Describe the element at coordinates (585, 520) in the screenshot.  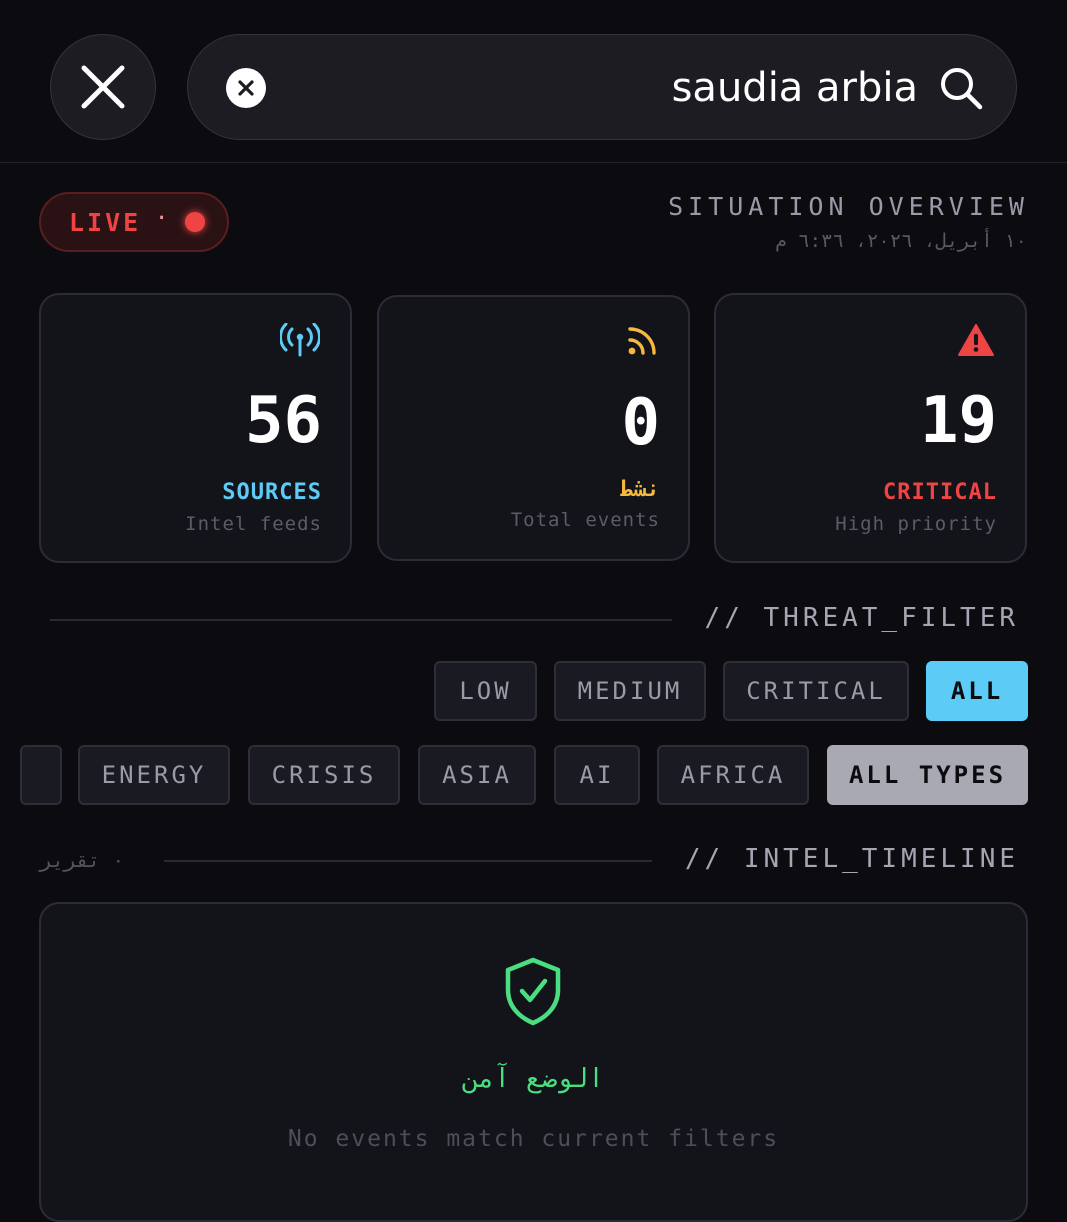
I see `events-sublabel: Total events` at that location.